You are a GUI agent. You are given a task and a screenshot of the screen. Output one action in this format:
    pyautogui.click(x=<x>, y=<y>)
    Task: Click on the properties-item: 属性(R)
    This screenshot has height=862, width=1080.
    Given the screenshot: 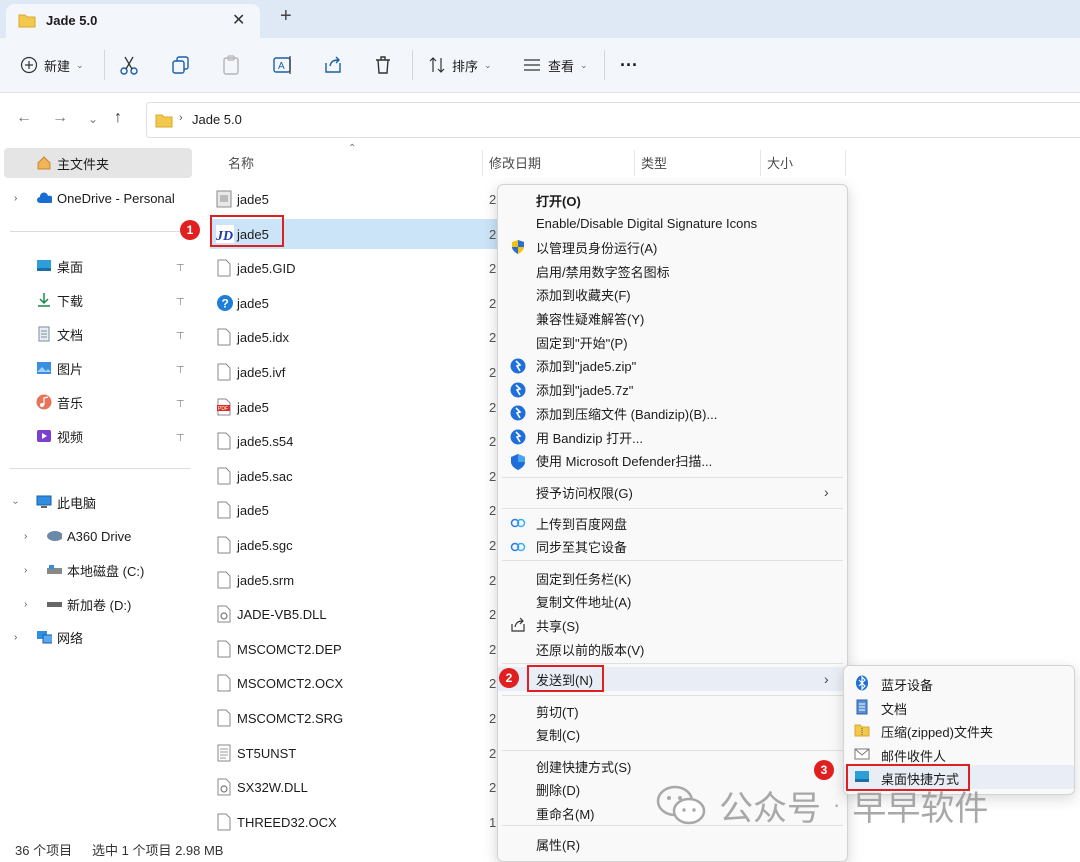 What is the action you would take?
    pyautogui.click(x=672, y=844)
    